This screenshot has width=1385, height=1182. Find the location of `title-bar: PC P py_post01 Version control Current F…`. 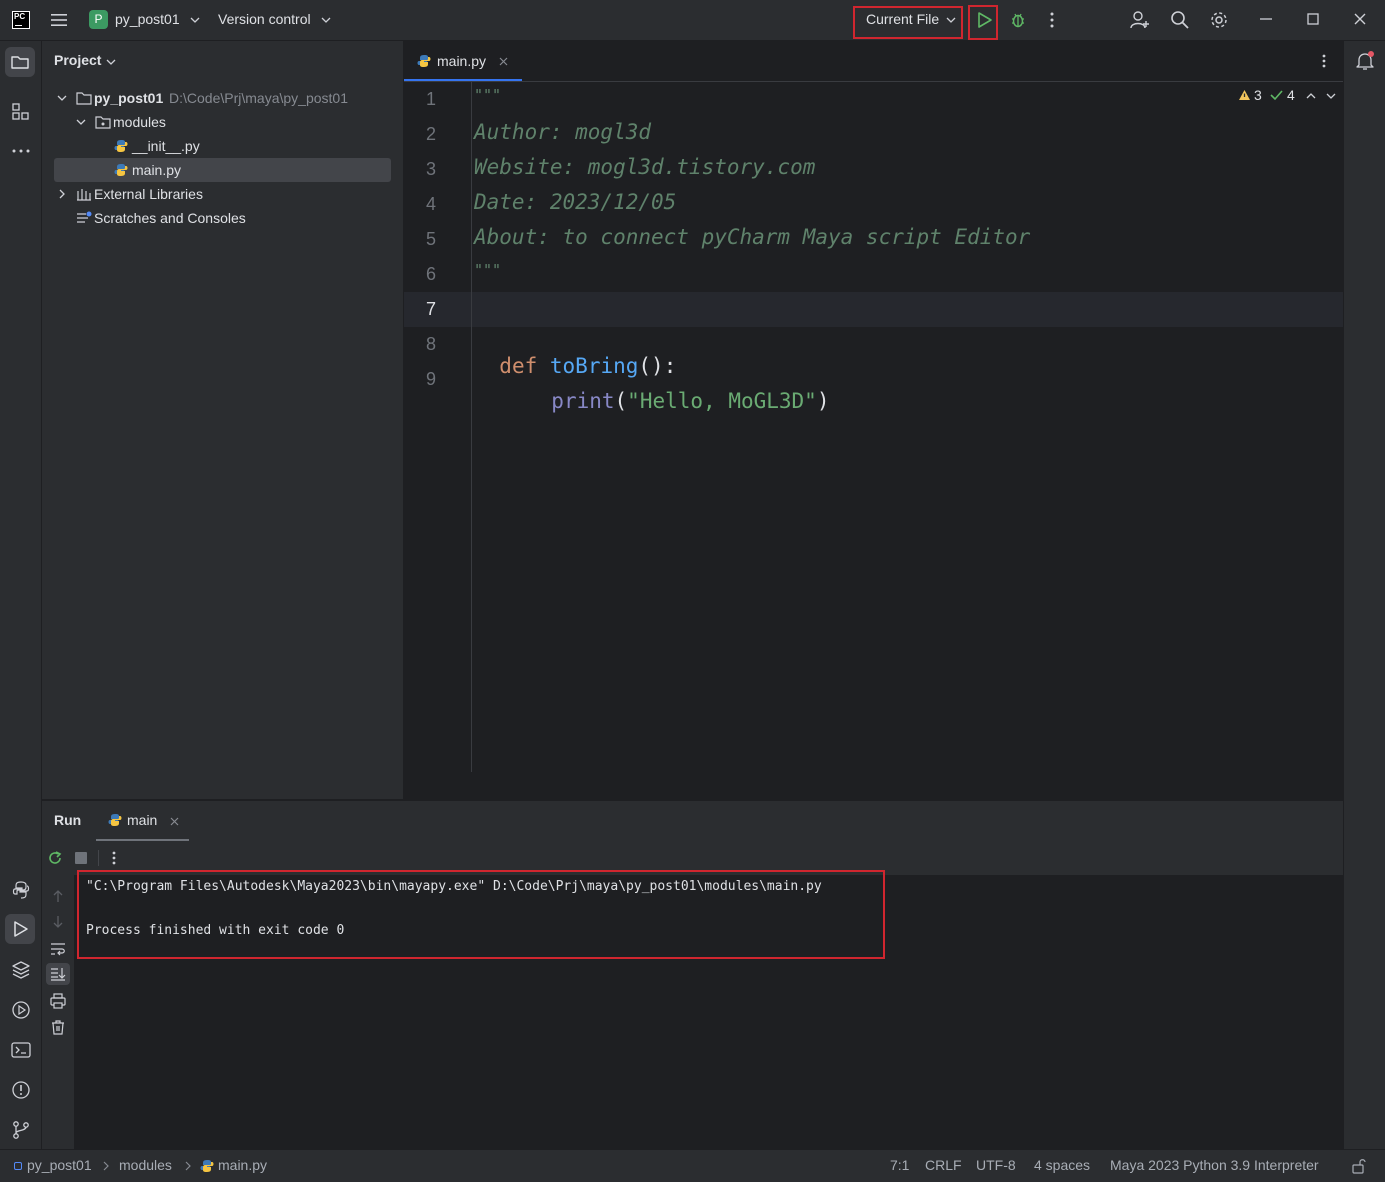

title-bar: PC P py_post01 Version control Current F… is located at coordinates (692, 20).